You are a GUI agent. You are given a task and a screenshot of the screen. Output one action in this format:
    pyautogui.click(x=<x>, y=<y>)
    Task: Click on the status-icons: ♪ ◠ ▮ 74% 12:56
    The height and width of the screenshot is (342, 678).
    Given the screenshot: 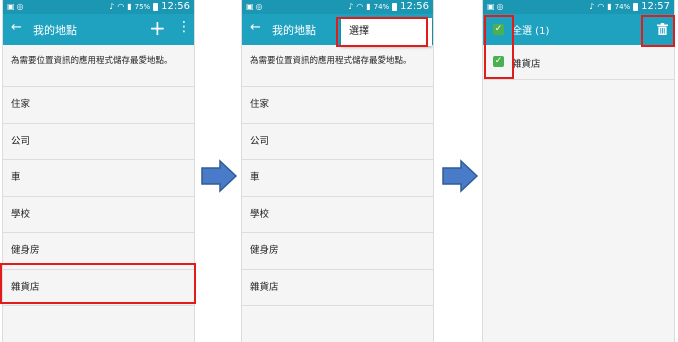 What is the action you would take?
    pyautogui.click(x=388, y=6)
    